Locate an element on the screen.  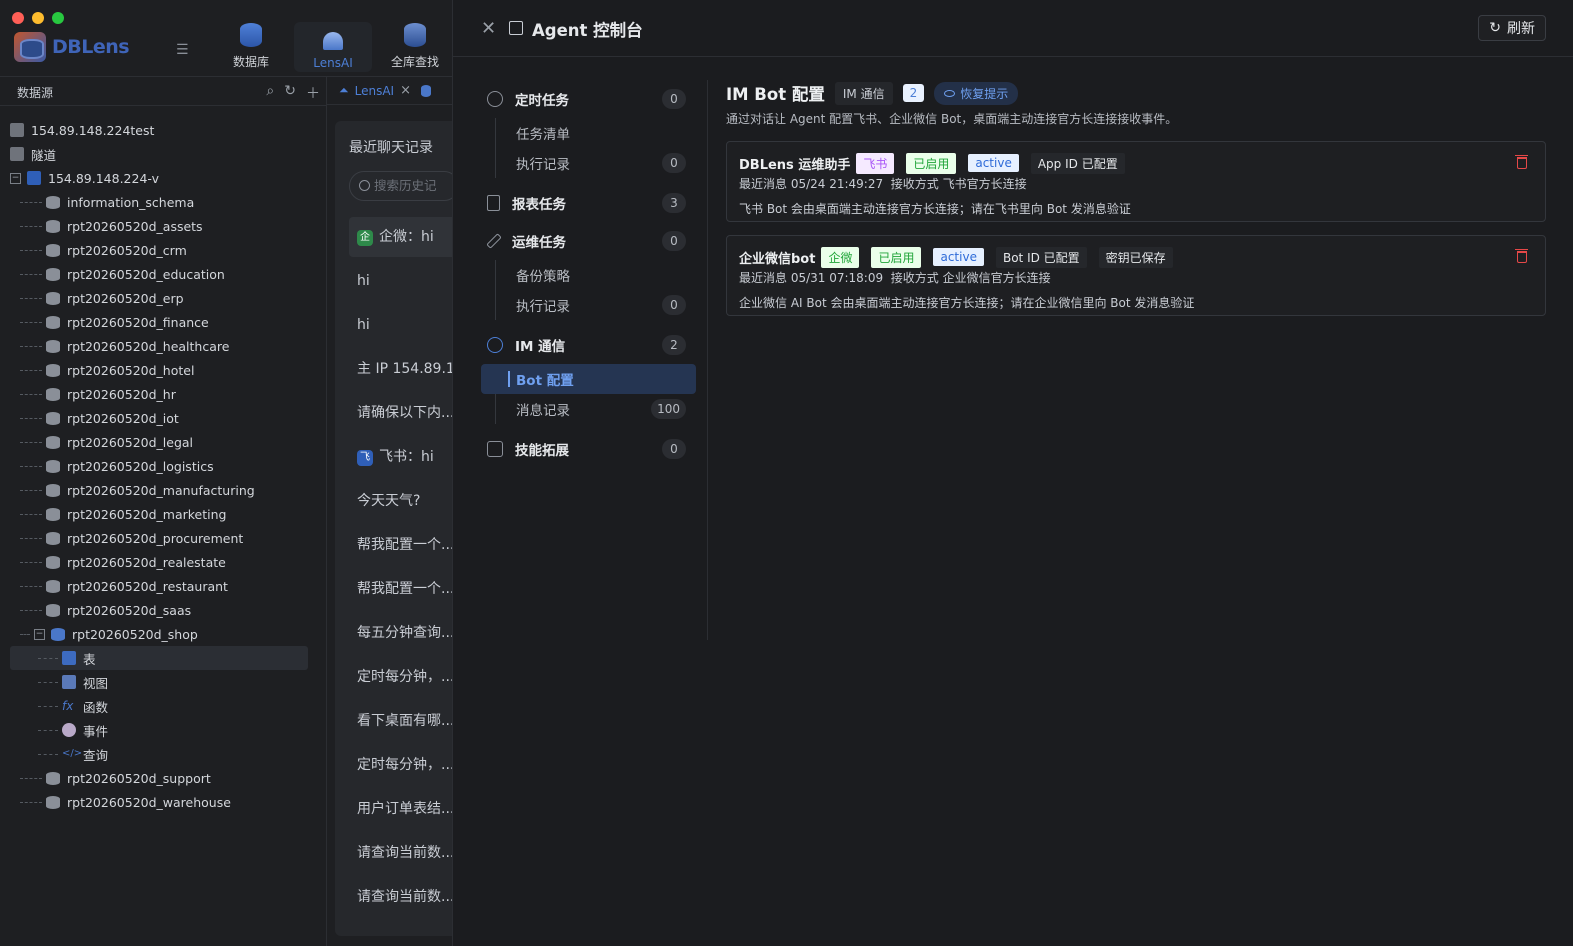
tree-database: rpt20260520d_legal is located at coordinates (160, 442).